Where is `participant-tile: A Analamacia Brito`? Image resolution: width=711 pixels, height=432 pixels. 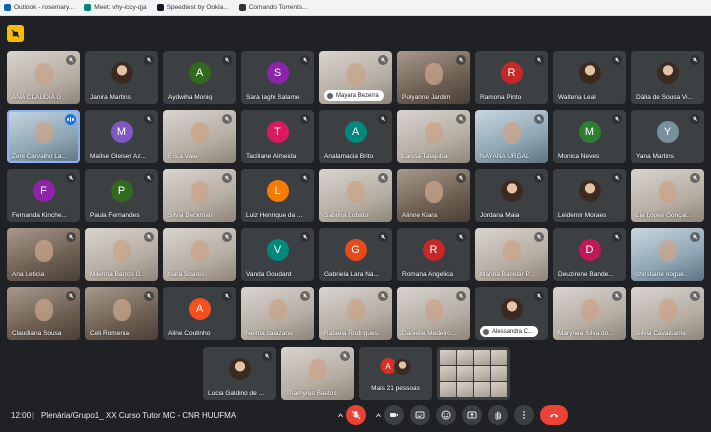 participant-tile: A Analamacia Brito is located at coordinates (355, 136).